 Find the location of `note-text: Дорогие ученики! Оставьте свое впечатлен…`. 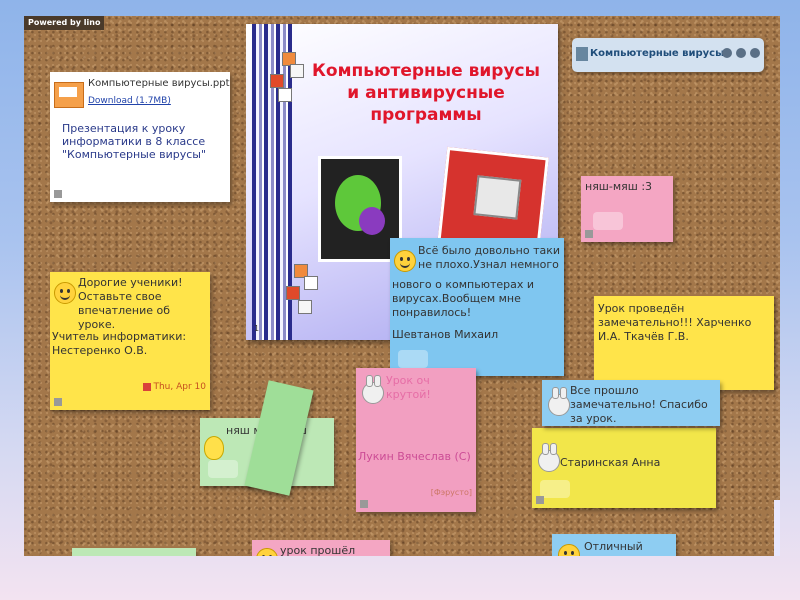

note-text: Дорогие ученики! Оставьте свое впечатлен… is located at coordinates (130, 303).